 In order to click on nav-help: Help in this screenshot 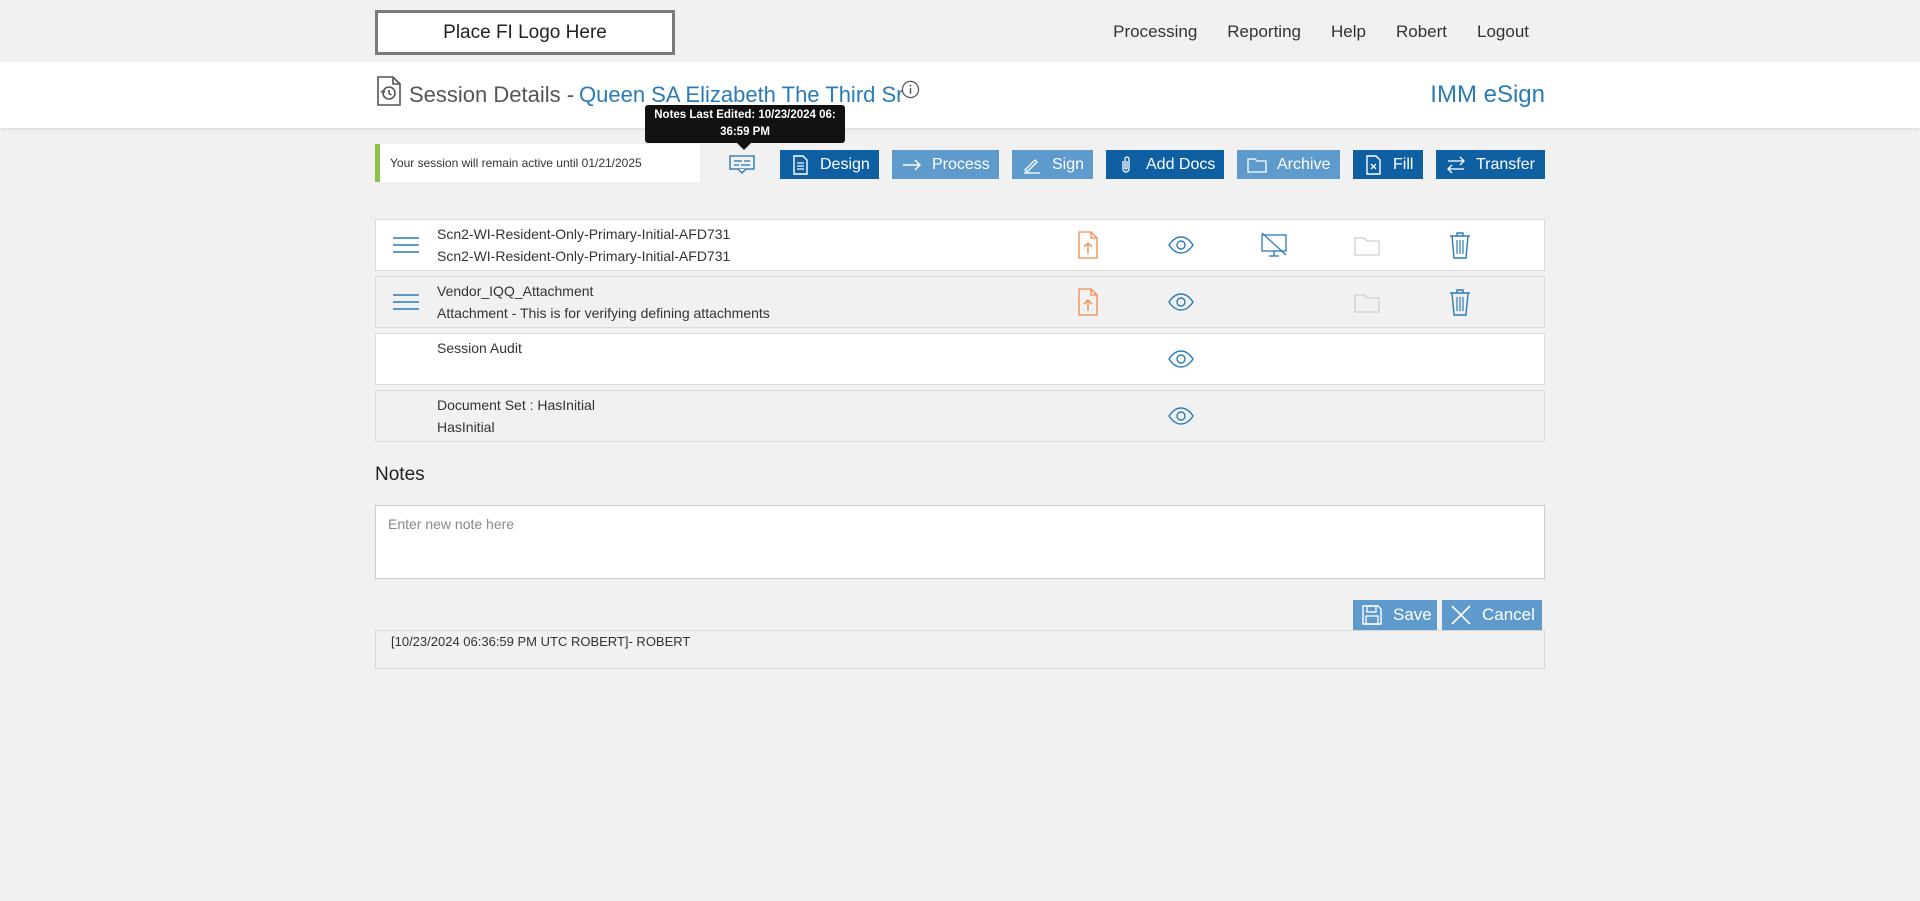, I will do `click(1348, 32)`.